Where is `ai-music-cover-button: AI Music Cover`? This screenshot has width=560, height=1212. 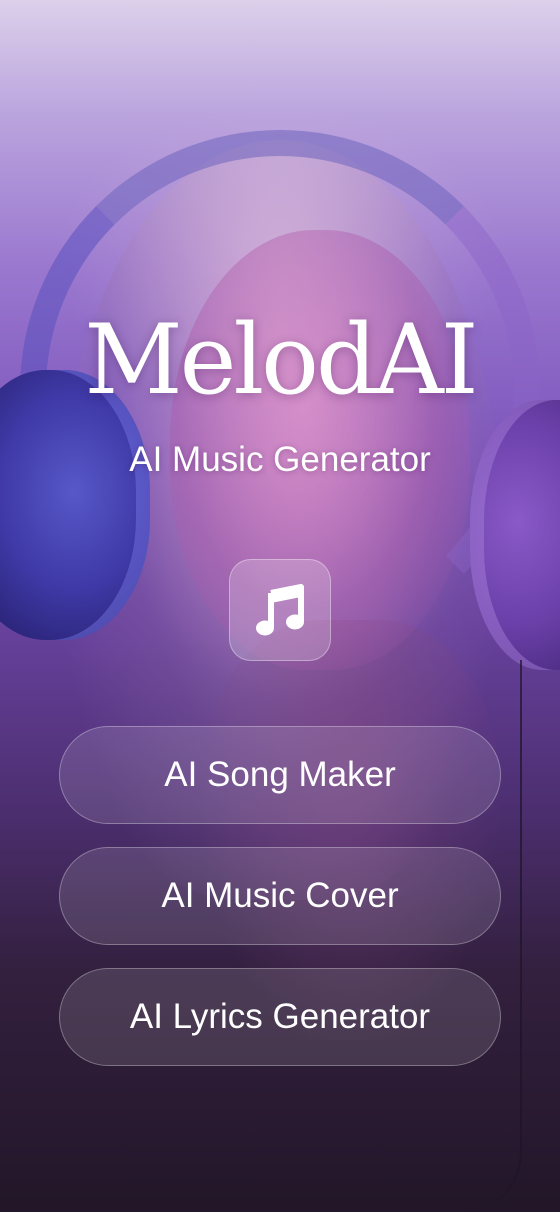
ai-music-cover-button: AI Music Cover is located at coordinates (280, 896).